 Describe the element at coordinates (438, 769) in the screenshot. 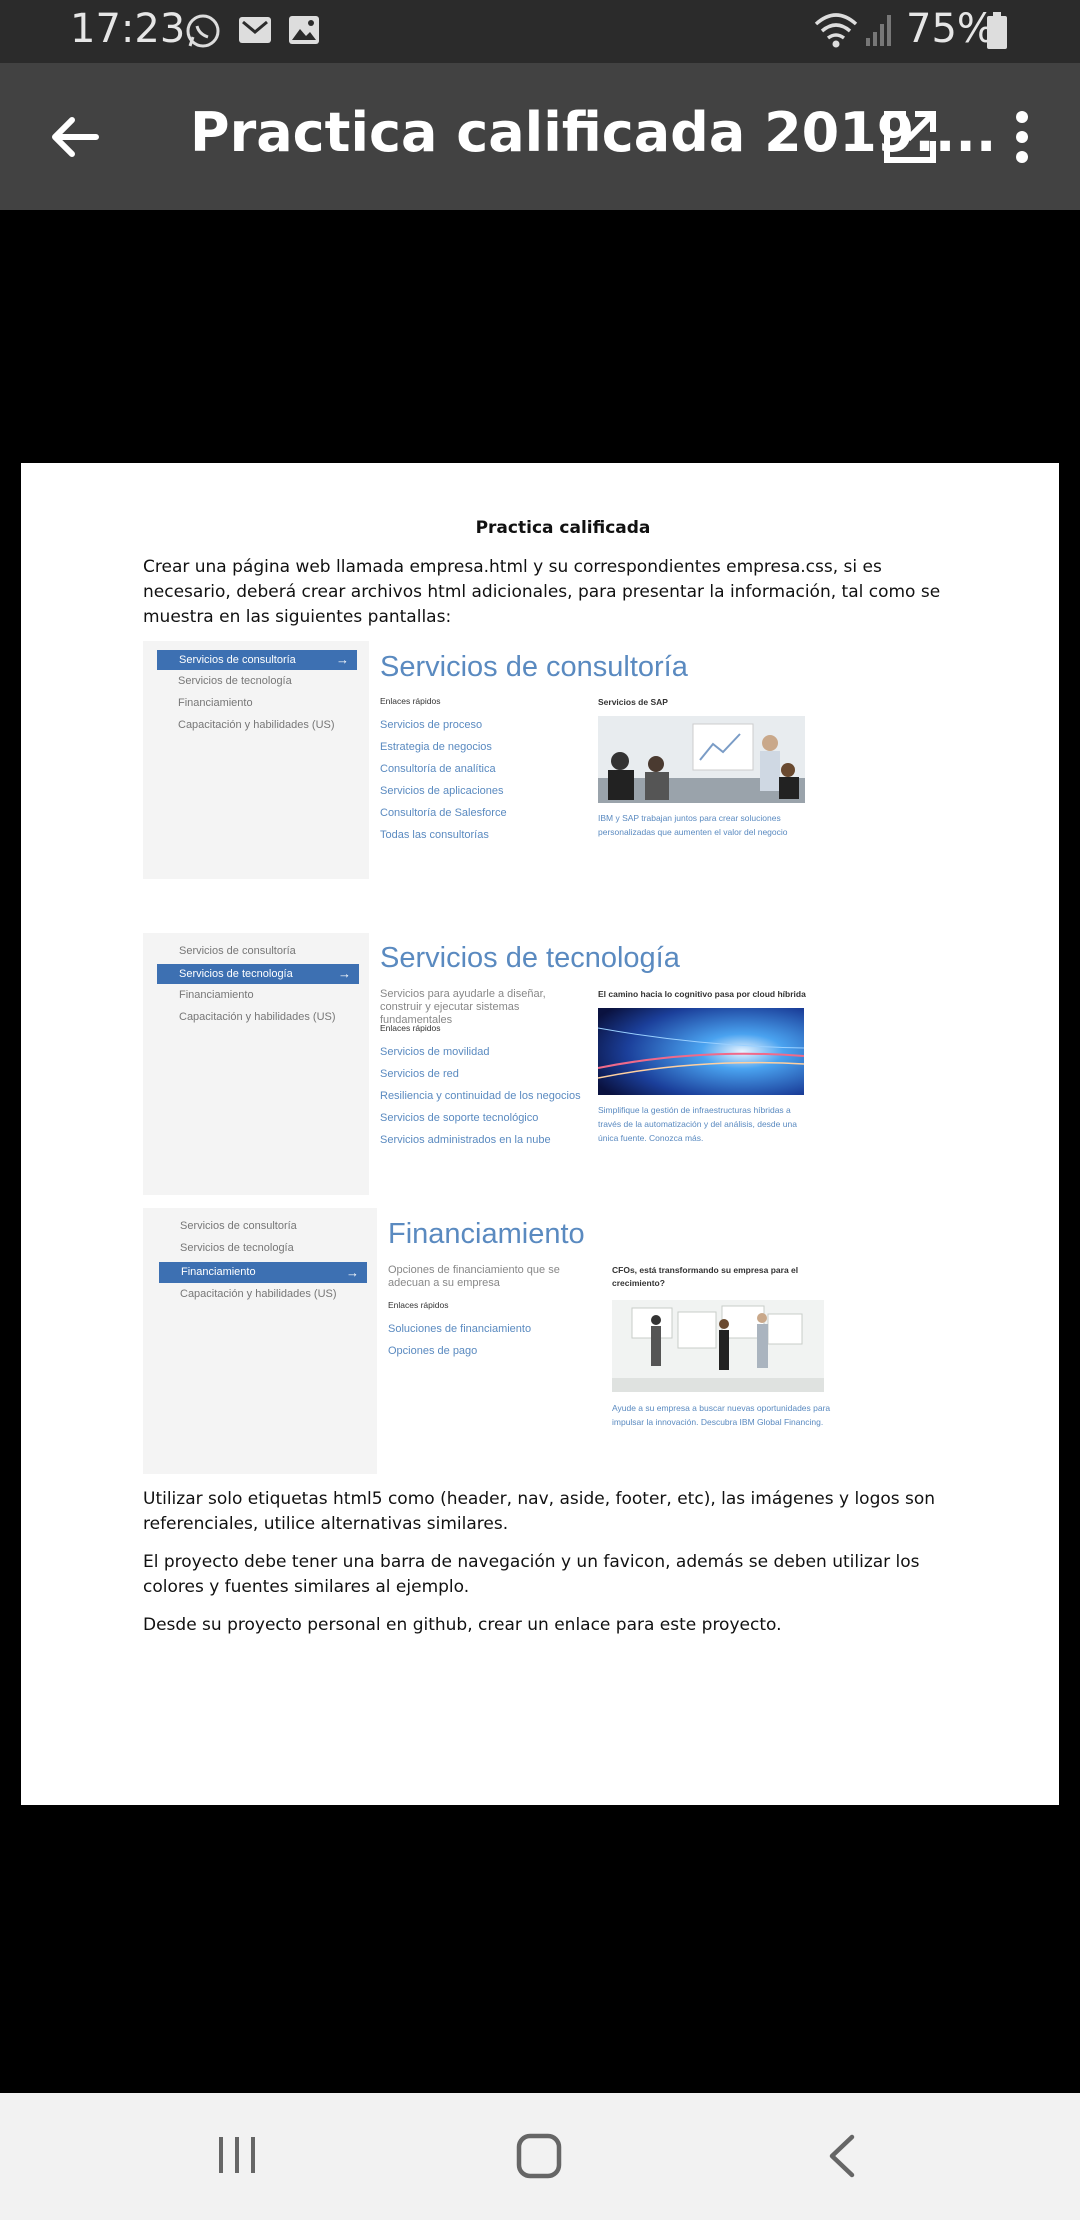

I see `quick-link: Consultoría de analítica` at that location.